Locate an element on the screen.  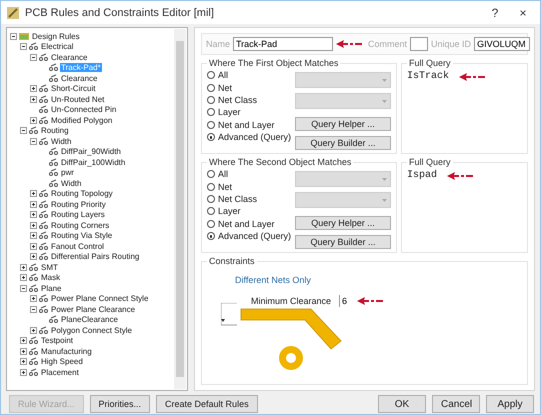
dialog-button: Apply is located at coordinates (510, 404).